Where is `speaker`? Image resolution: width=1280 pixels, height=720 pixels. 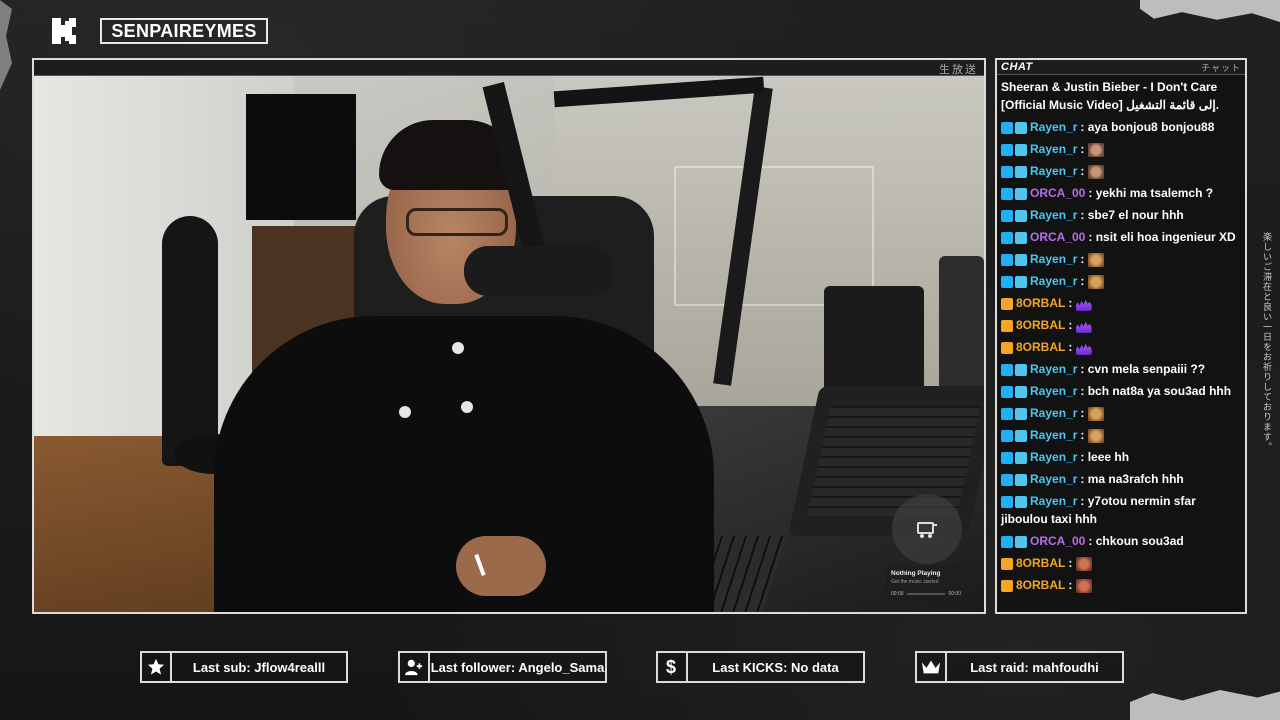
speaker is located at coordinates (190, 341).